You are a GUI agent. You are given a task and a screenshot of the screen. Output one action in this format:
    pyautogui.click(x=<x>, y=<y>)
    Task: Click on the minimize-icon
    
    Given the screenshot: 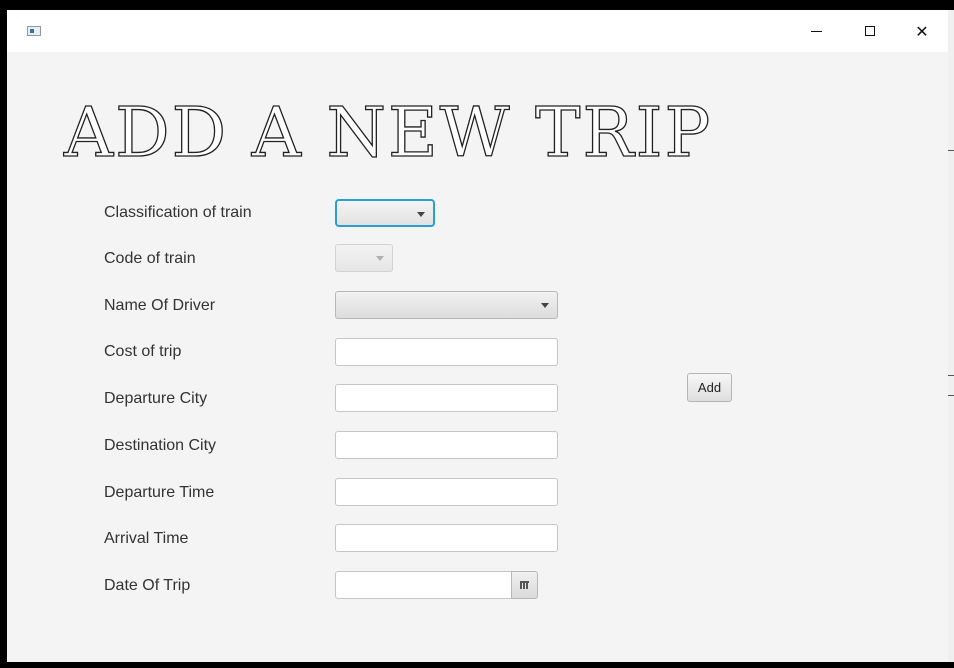 What is the action you would take?
    pyautogui.click(x=816, y=31)
    